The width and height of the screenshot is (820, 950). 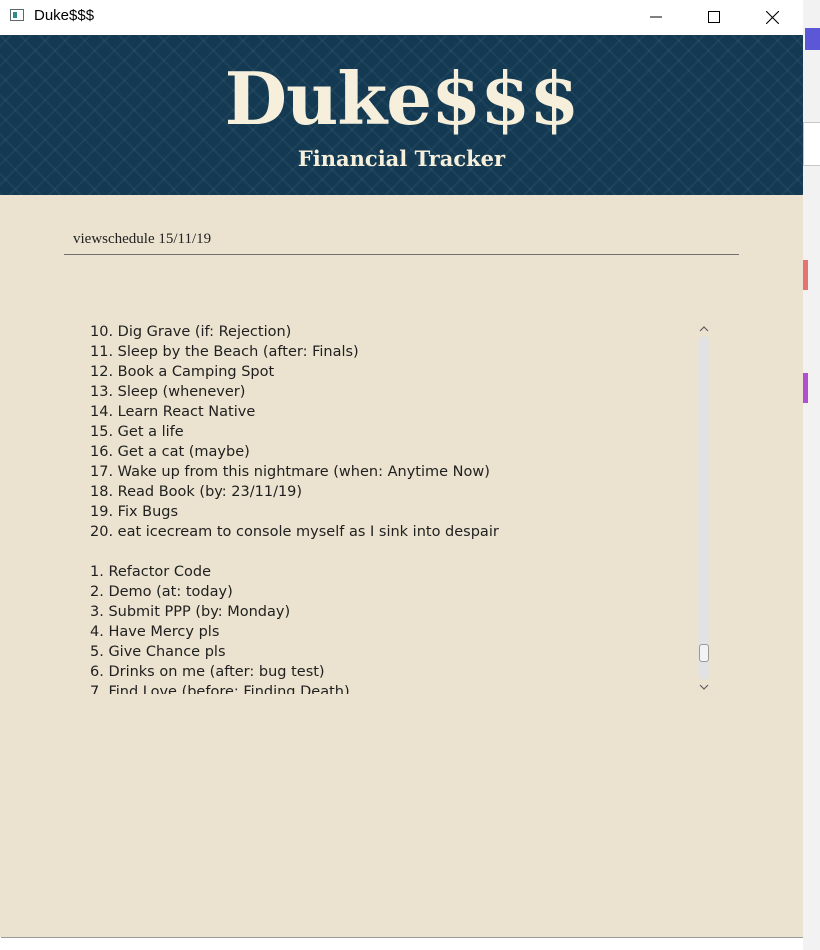 I want to click on minimize-button, so click(x=656, y=17).